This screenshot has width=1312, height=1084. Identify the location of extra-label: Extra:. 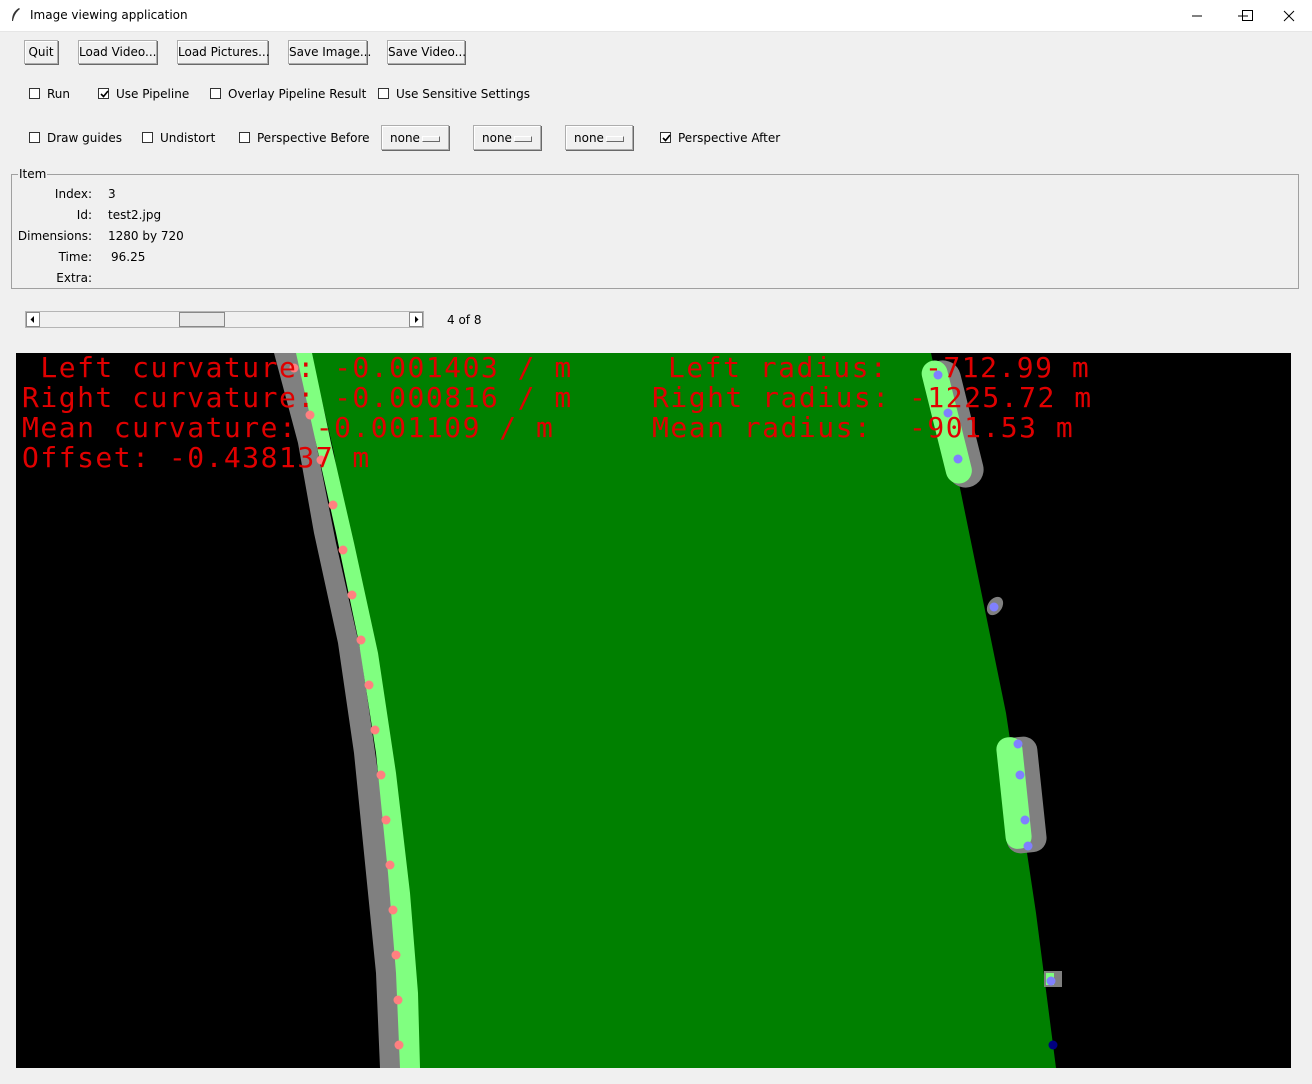
(74, 278).